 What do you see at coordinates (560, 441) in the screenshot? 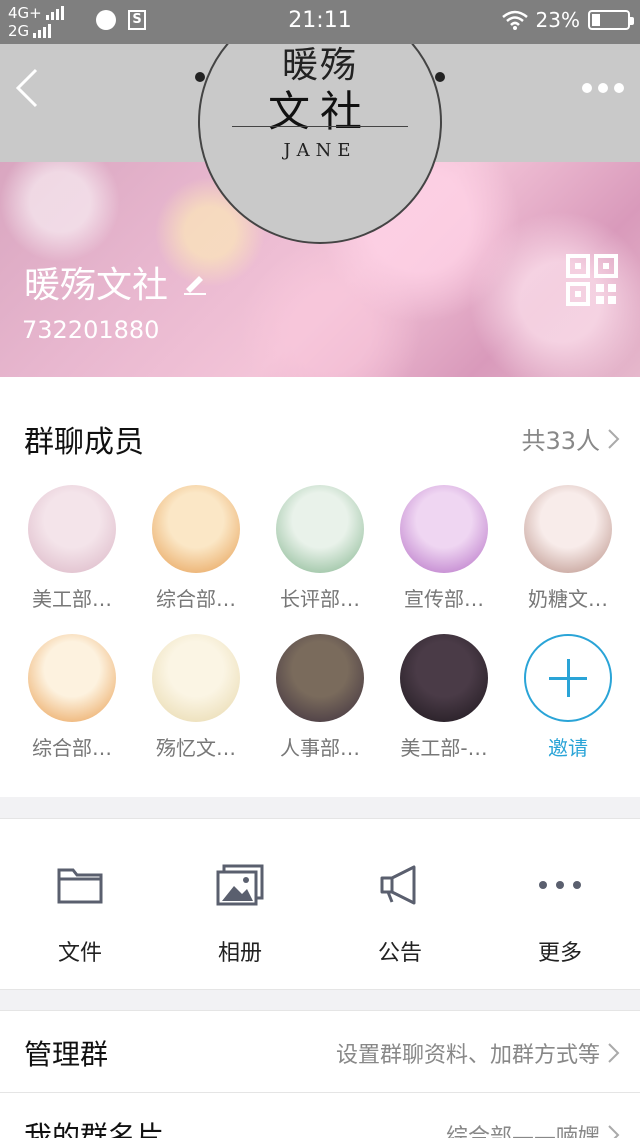
I see `members-count: 共33人` at bounding box center [560, 441].